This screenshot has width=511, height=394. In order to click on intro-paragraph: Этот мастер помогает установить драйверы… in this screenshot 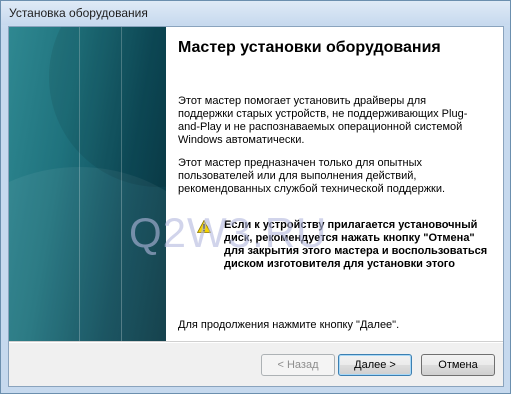, I will do `click(323, 120)`.